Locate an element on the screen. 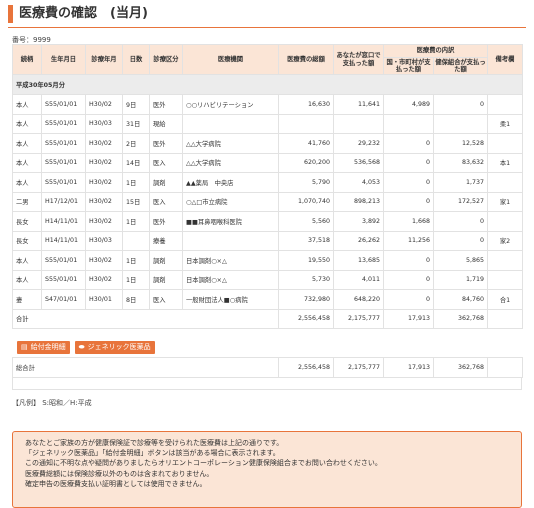  cell-institution: ■■耳鼻咽喉科医院 is located at coordinates (230, 221).